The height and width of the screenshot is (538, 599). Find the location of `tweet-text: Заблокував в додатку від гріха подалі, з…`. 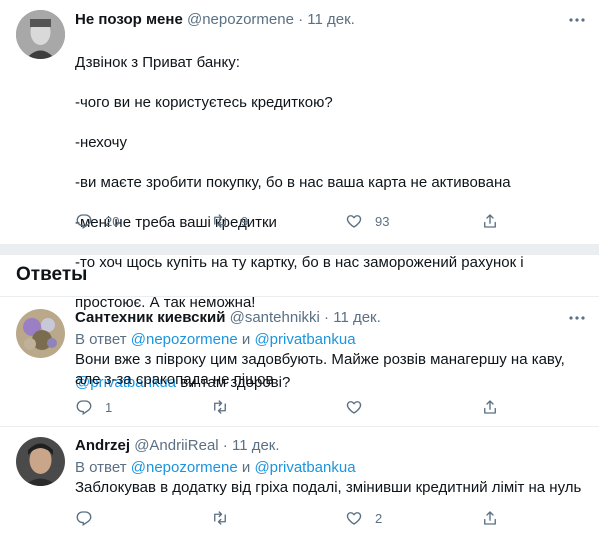

tweet-text: Заблокував в додатку від гріха подалі, з… is located at coordinates (328, 487).